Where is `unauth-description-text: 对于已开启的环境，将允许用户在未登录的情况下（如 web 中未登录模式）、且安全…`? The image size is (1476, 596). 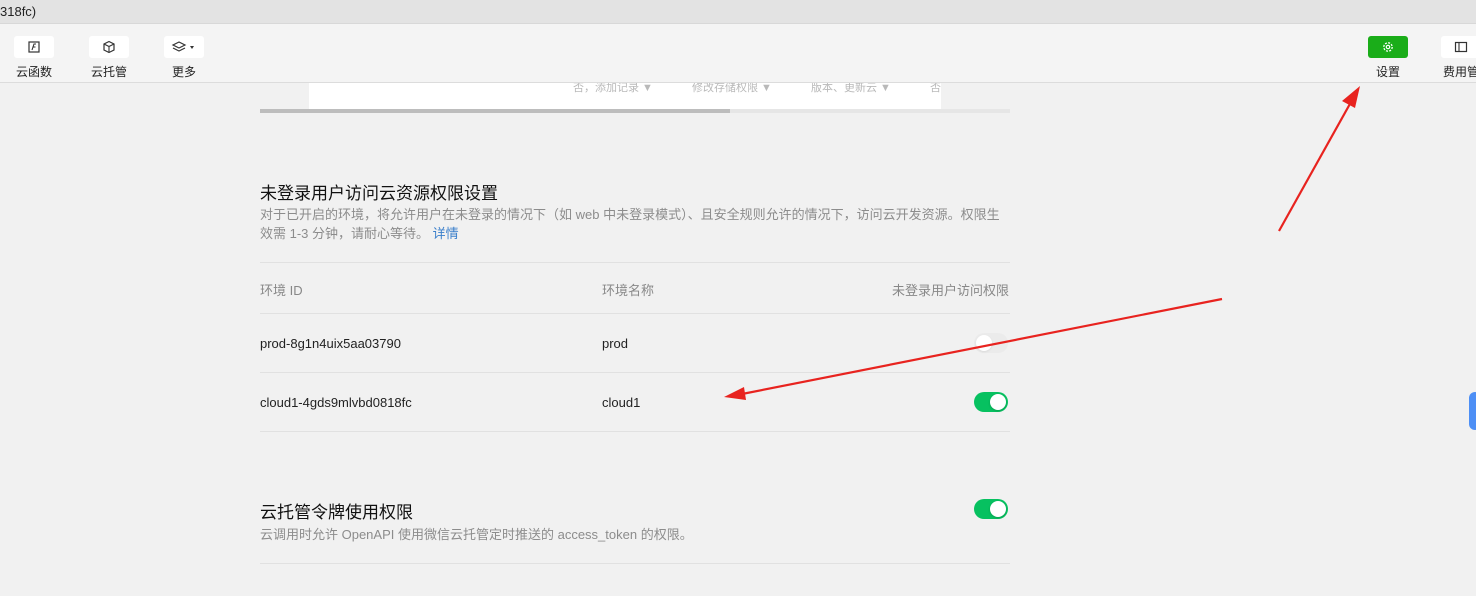
unauth-description-text: 对于已开启的环境，将允许用户在未登录的情况下（如 web 中未登录模式）、且安全… is located at coordinates (630, 224).